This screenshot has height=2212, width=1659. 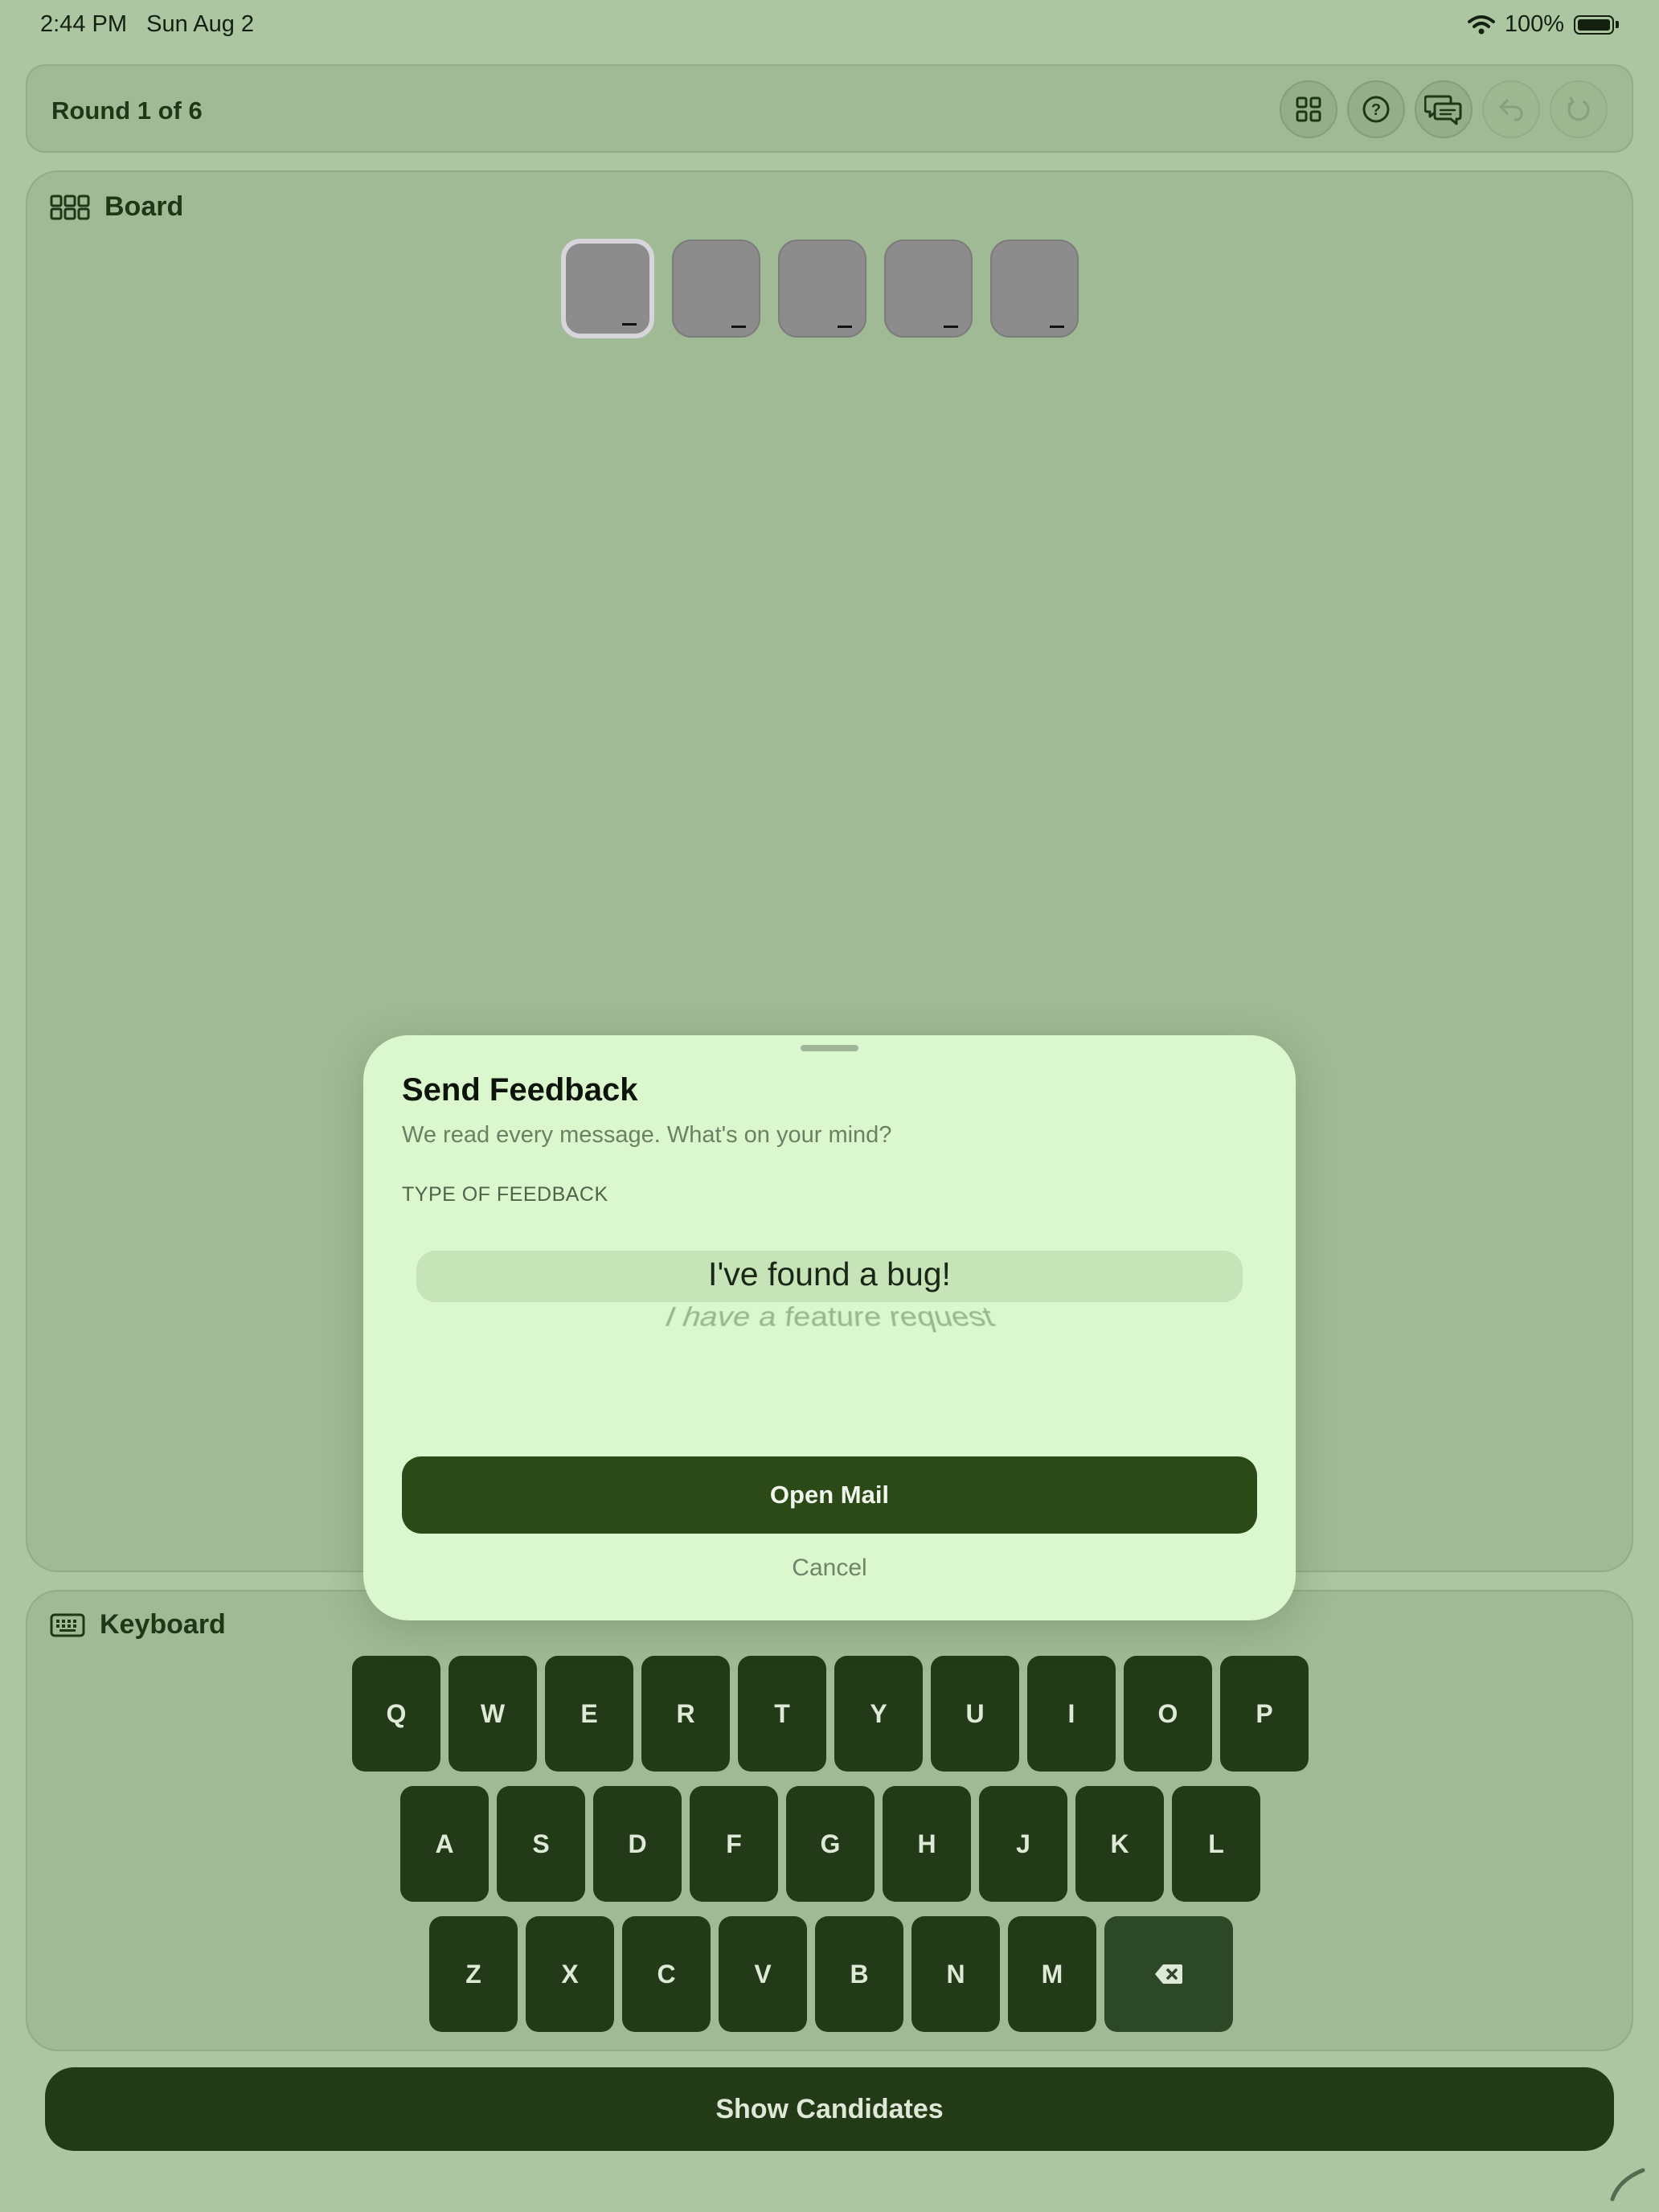 I want to click on board-grid-icon, so click(x=70, y=207).